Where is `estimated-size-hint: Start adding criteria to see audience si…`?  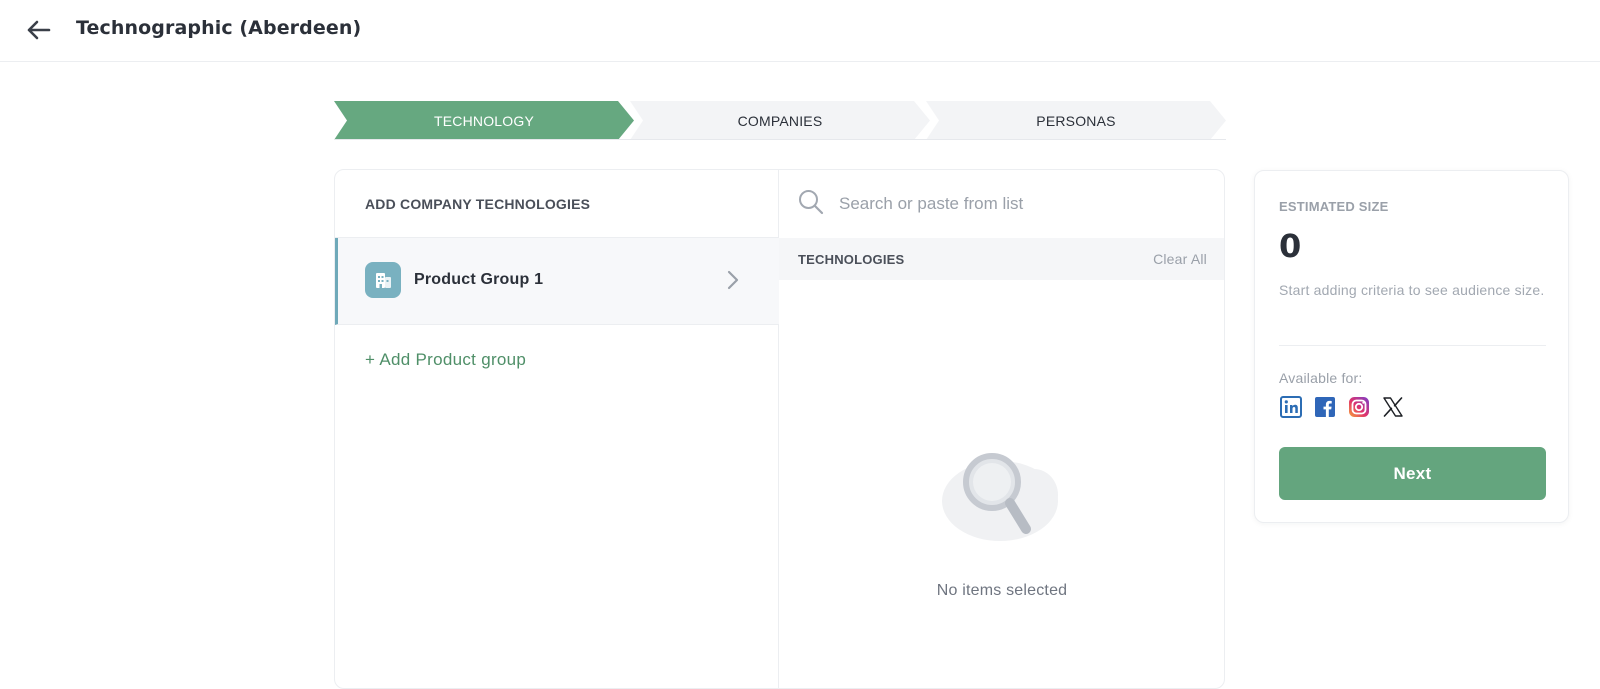
estimated-size-hint: Start adding criteria to see audience si… is located at coordinates (1412, 290).